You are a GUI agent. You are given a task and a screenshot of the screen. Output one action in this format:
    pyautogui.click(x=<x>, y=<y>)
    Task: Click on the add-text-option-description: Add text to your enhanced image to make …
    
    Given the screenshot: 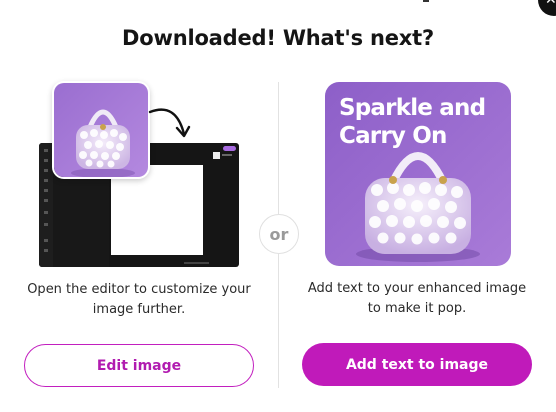 What is the action you would take?
    pyautogui.click(x=417, y=298)
    